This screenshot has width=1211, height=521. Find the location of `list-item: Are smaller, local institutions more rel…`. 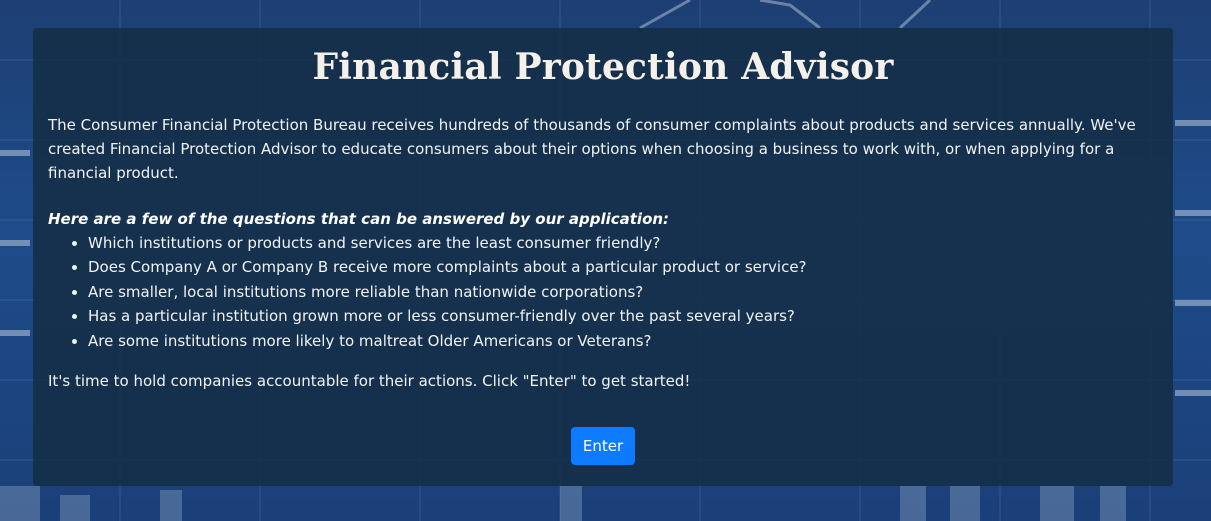

list-item: Are smaller, local institutions more rel… is located at coordinates (623, 292).